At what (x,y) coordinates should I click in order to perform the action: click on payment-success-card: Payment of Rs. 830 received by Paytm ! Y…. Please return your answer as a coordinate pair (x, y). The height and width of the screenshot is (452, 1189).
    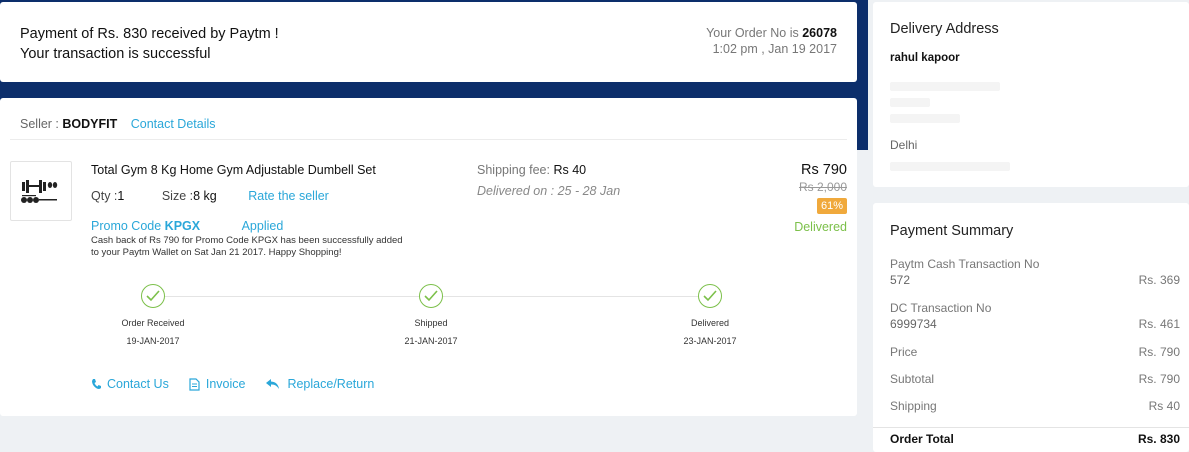
    Looking at the image, I should click on (428, 42).